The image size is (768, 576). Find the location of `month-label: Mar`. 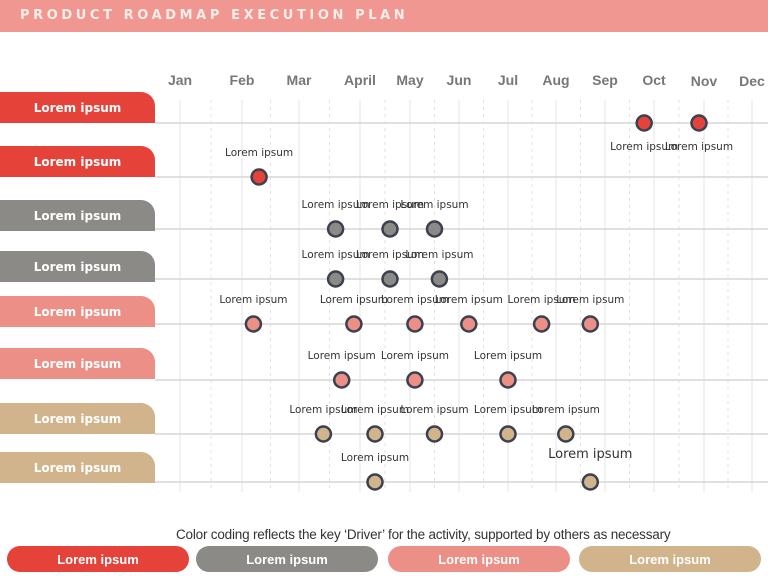

month-label: Mar is located at coordinates (299, 80).